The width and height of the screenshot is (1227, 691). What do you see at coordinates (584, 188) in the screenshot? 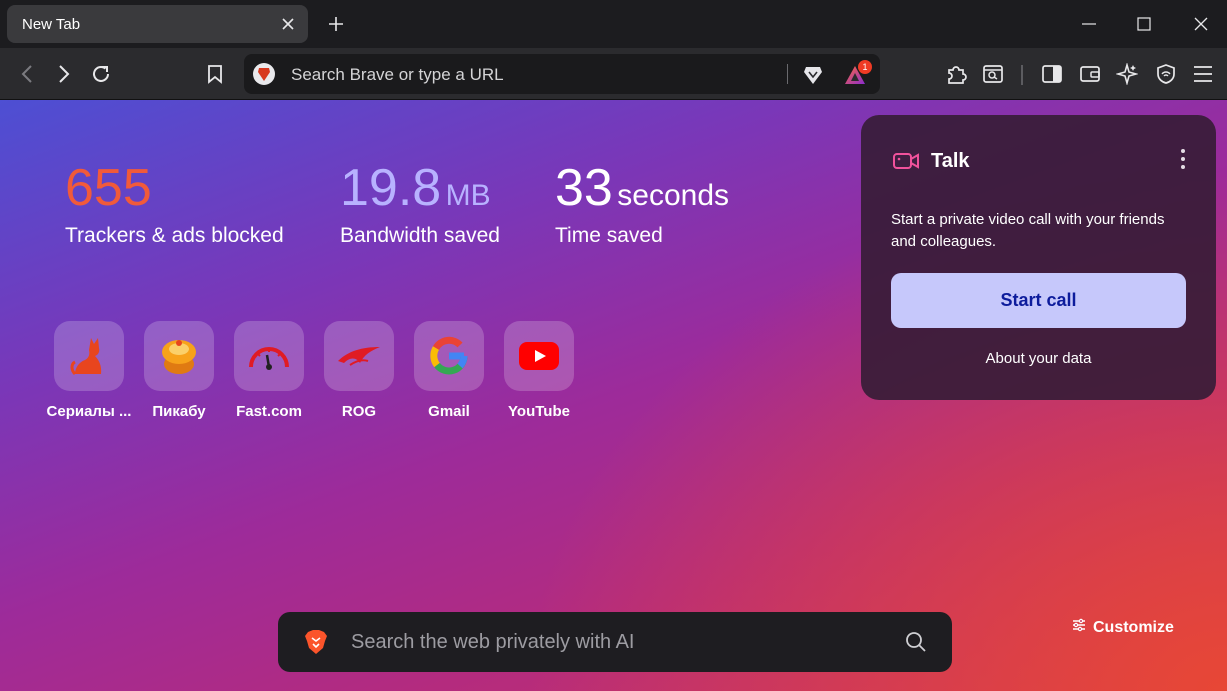
I see `stat-time-value: 33` at bounding box center [584, 188].